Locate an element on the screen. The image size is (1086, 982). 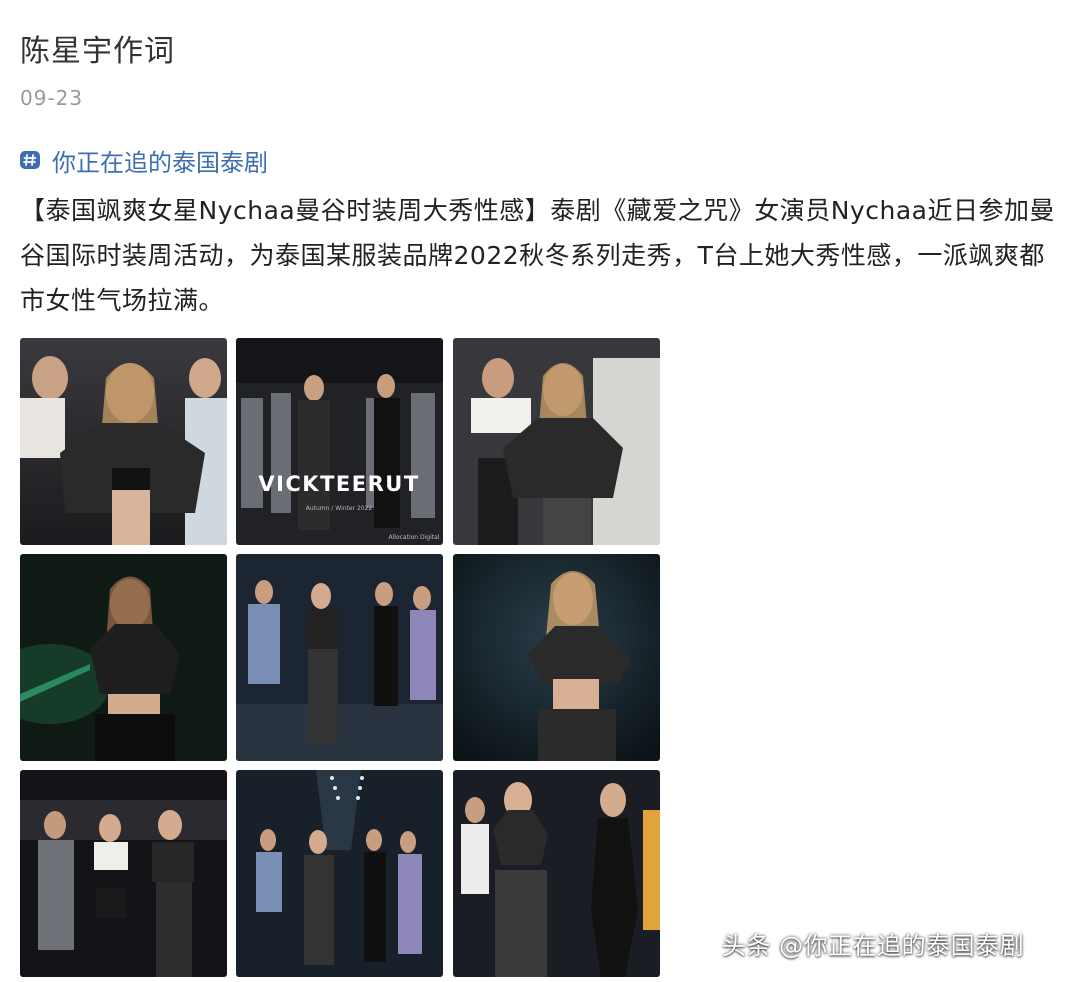
topic-link: 你正在追的泰国泰剧 is located at coordinates (144, 160).